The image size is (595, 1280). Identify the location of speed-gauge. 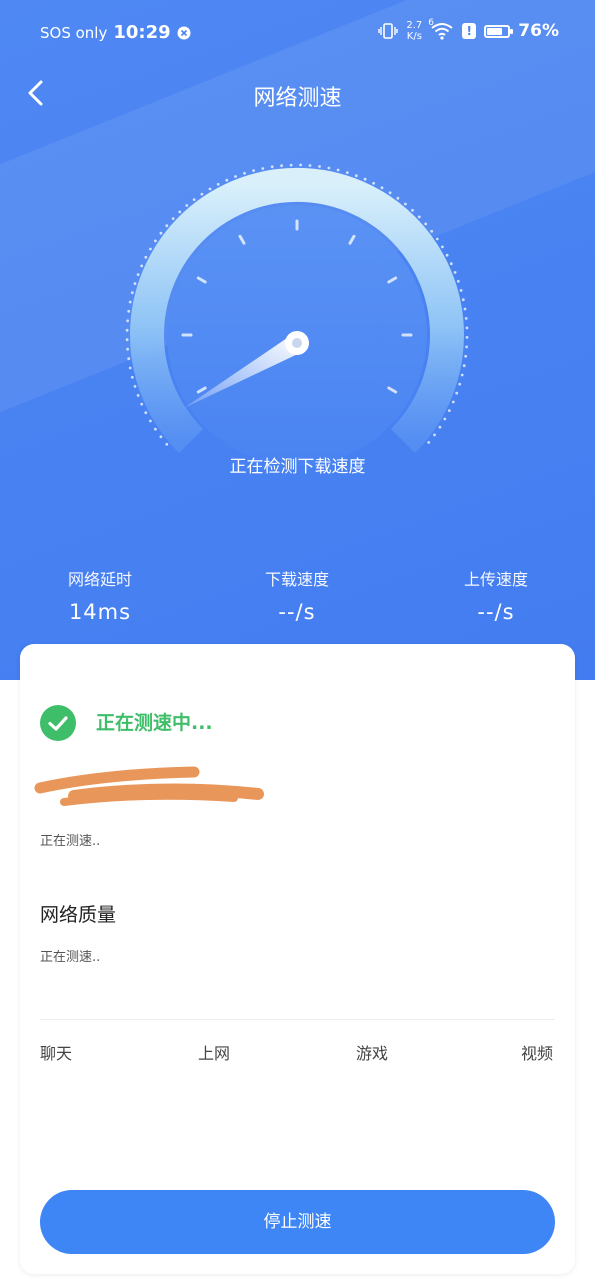
(297, 314).